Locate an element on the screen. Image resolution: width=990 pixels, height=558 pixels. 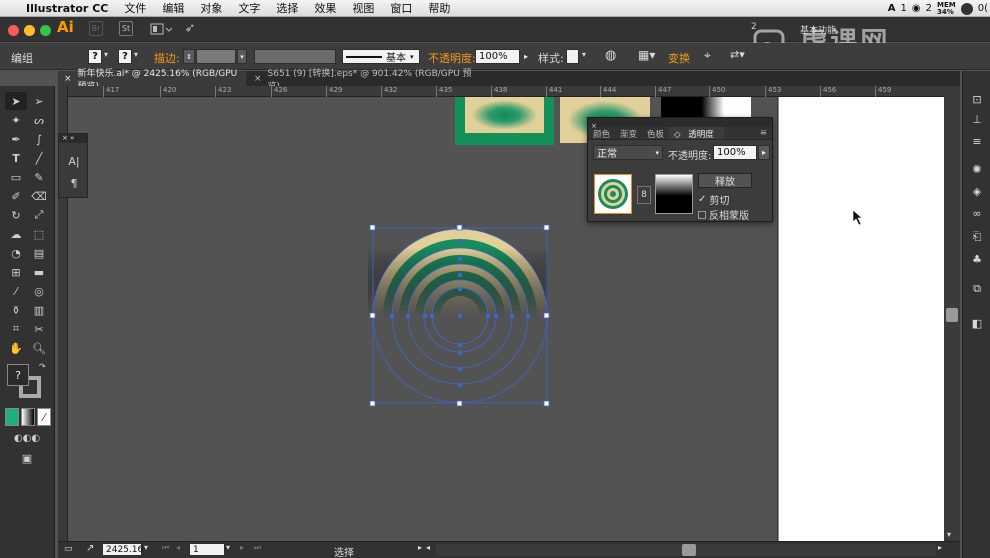
stroke-swatch: ? is located at coordinates (125, 56).